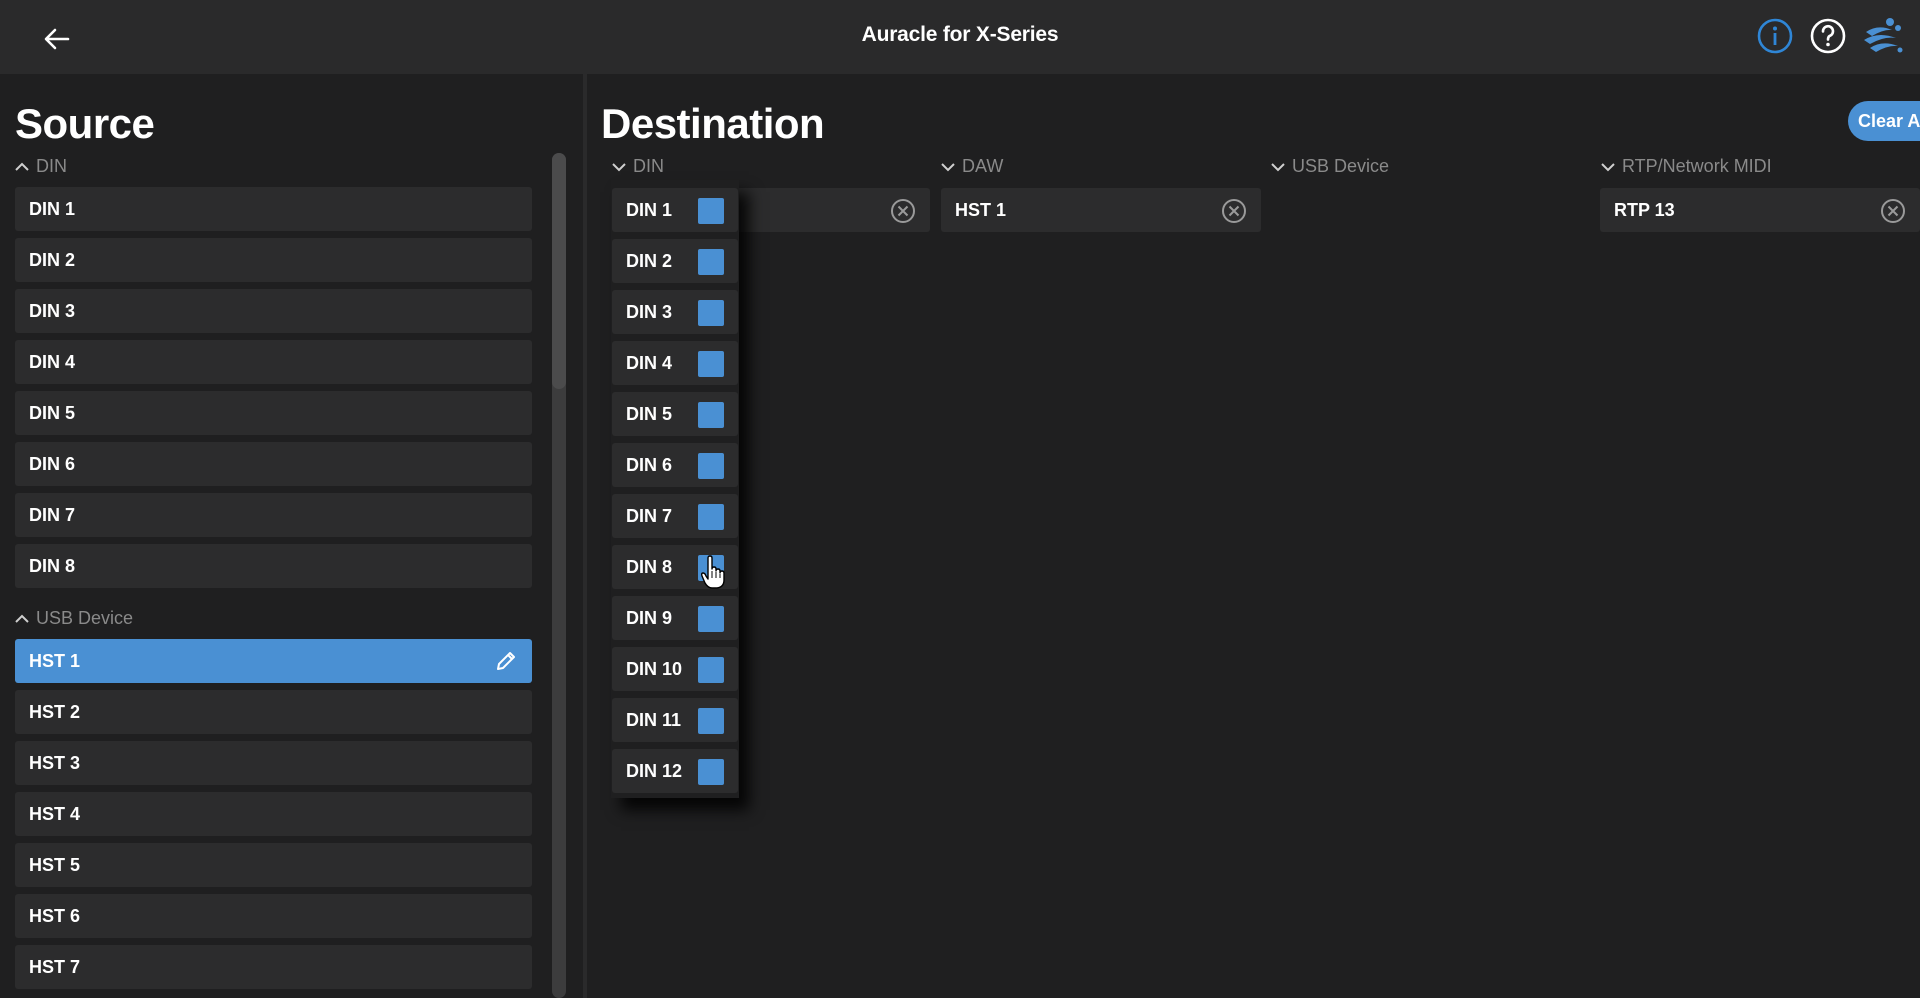  I want to click on item-label: HST 6, so click(55, 915).